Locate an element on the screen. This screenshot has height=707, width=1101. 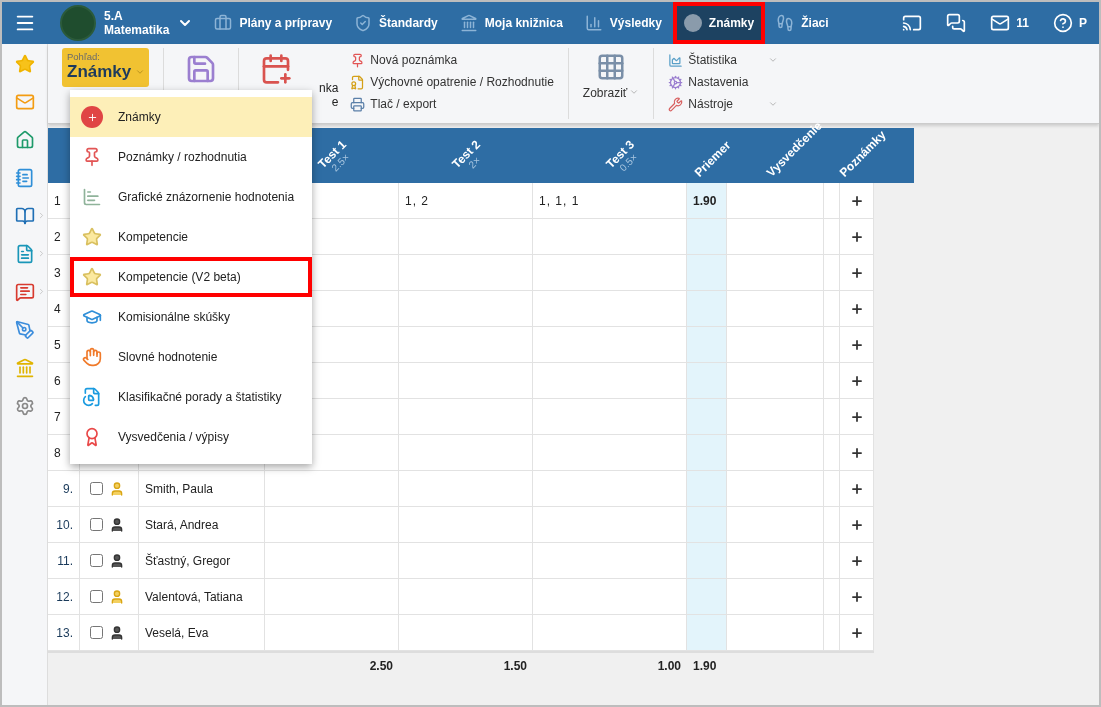
student-name: Smith, Paula is located at coordinates (202, 489).